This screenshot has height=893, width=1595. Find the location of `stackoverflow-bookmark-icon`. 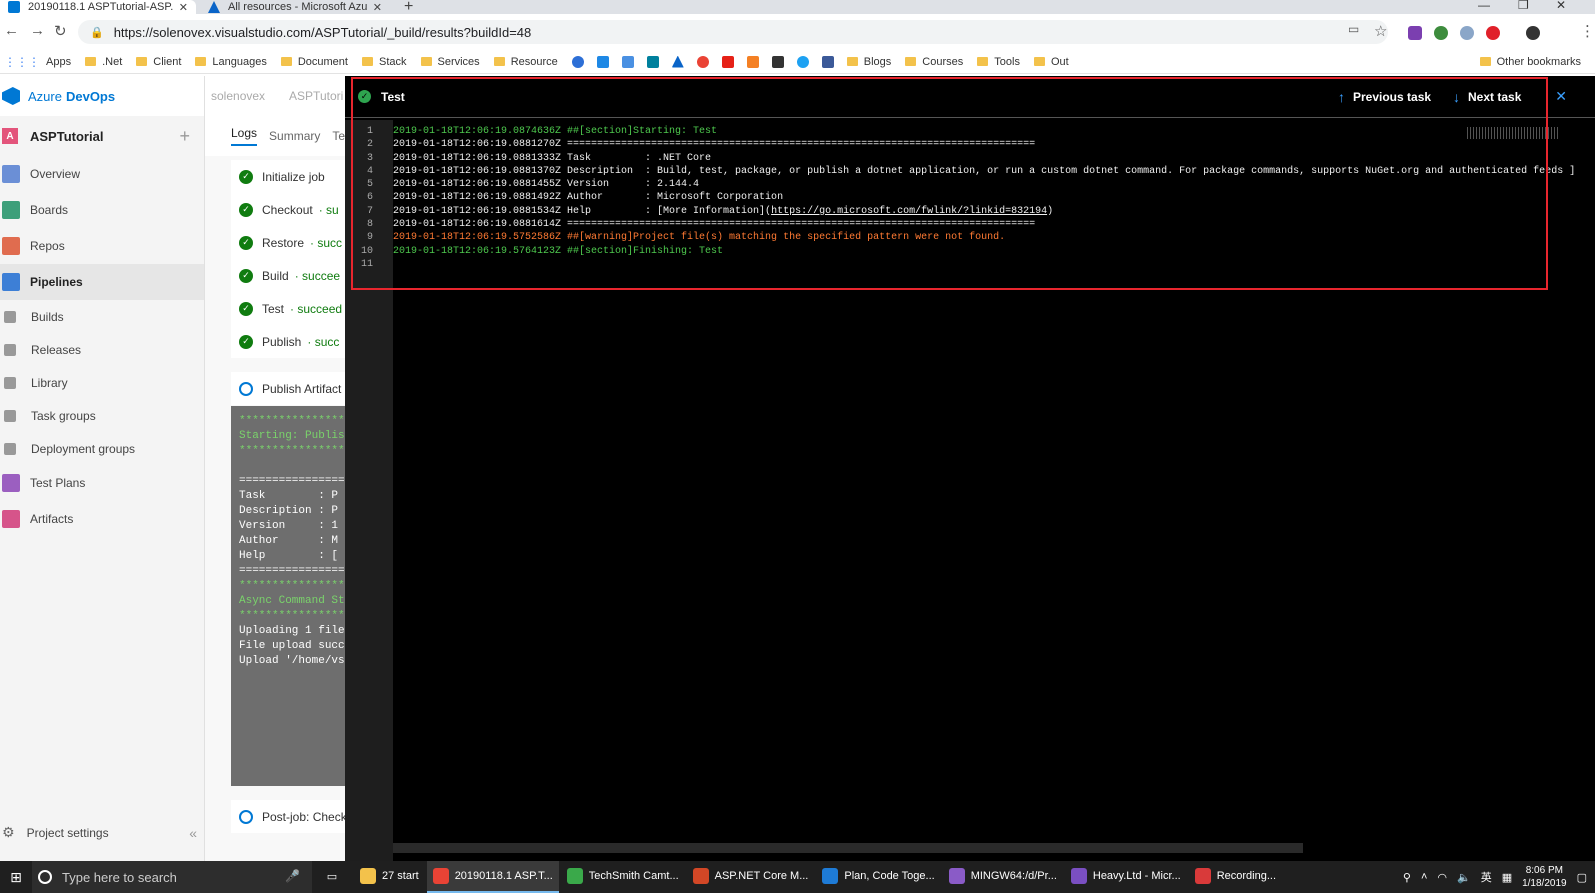

stackoverflow-bookmark-icon is located at coordinates (752, 61).